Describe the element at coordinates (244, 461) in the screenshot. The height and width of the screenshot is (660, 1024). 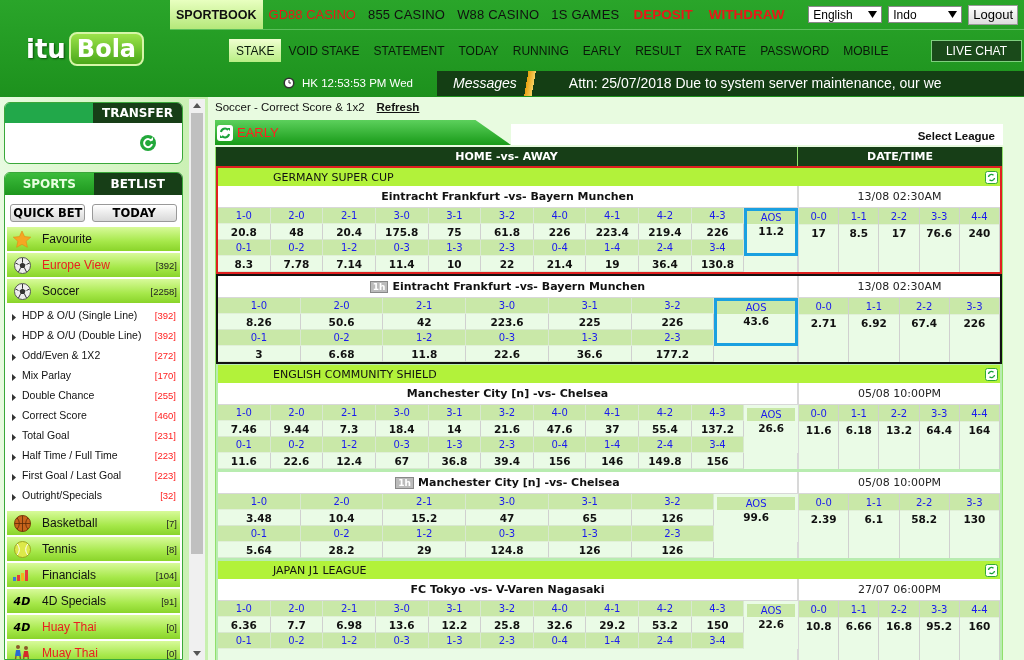
I see `odds-value: 11.6` at that location.